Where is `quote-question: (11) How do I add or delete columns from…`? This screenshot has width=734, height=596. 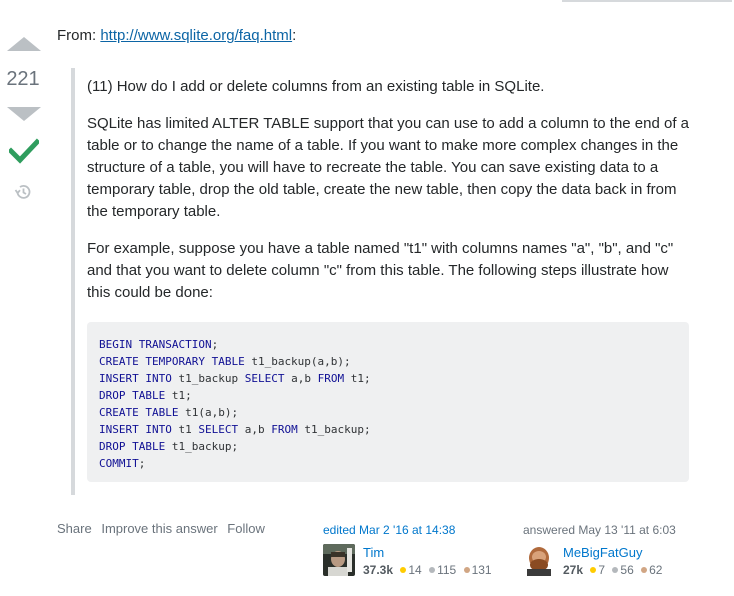 quote-question: (11) How do I add or delete columns from… is located at coordinates (316, 86).